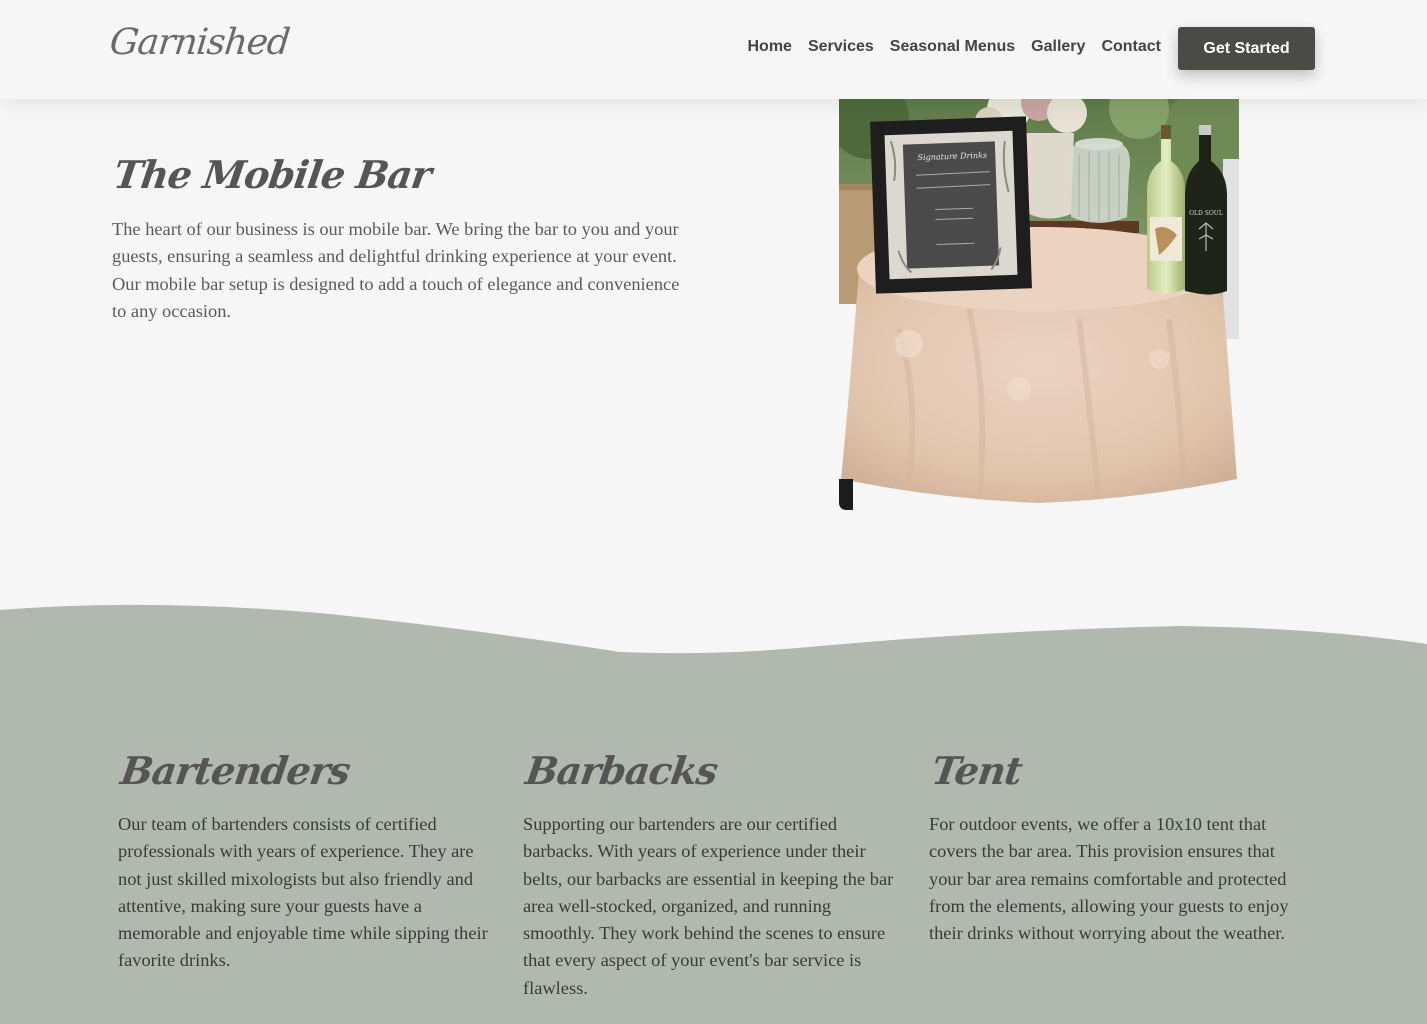 Image resolution: width=1427 pixels, height=1024 pixels. I want to click on nav-services: Services, so click(841, 47).